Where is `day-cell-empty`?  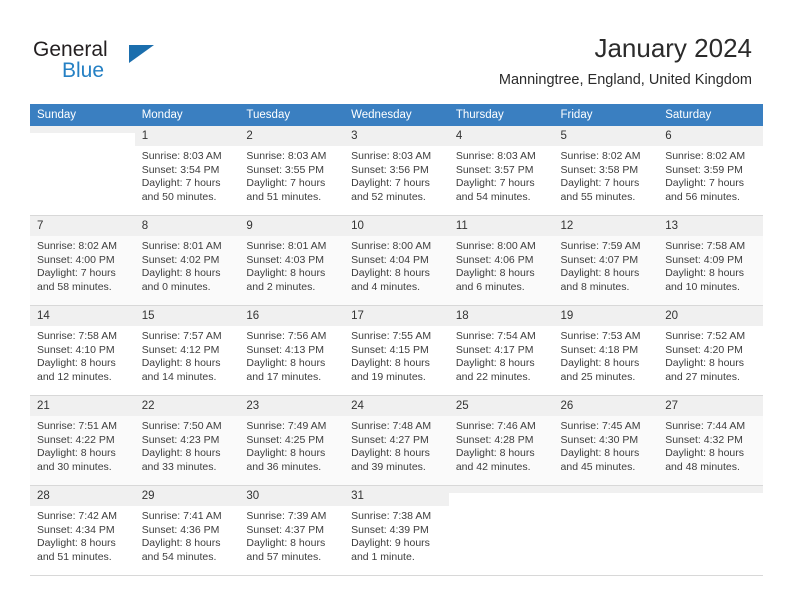
day-cell-empty is located at coordinates (501, 530).